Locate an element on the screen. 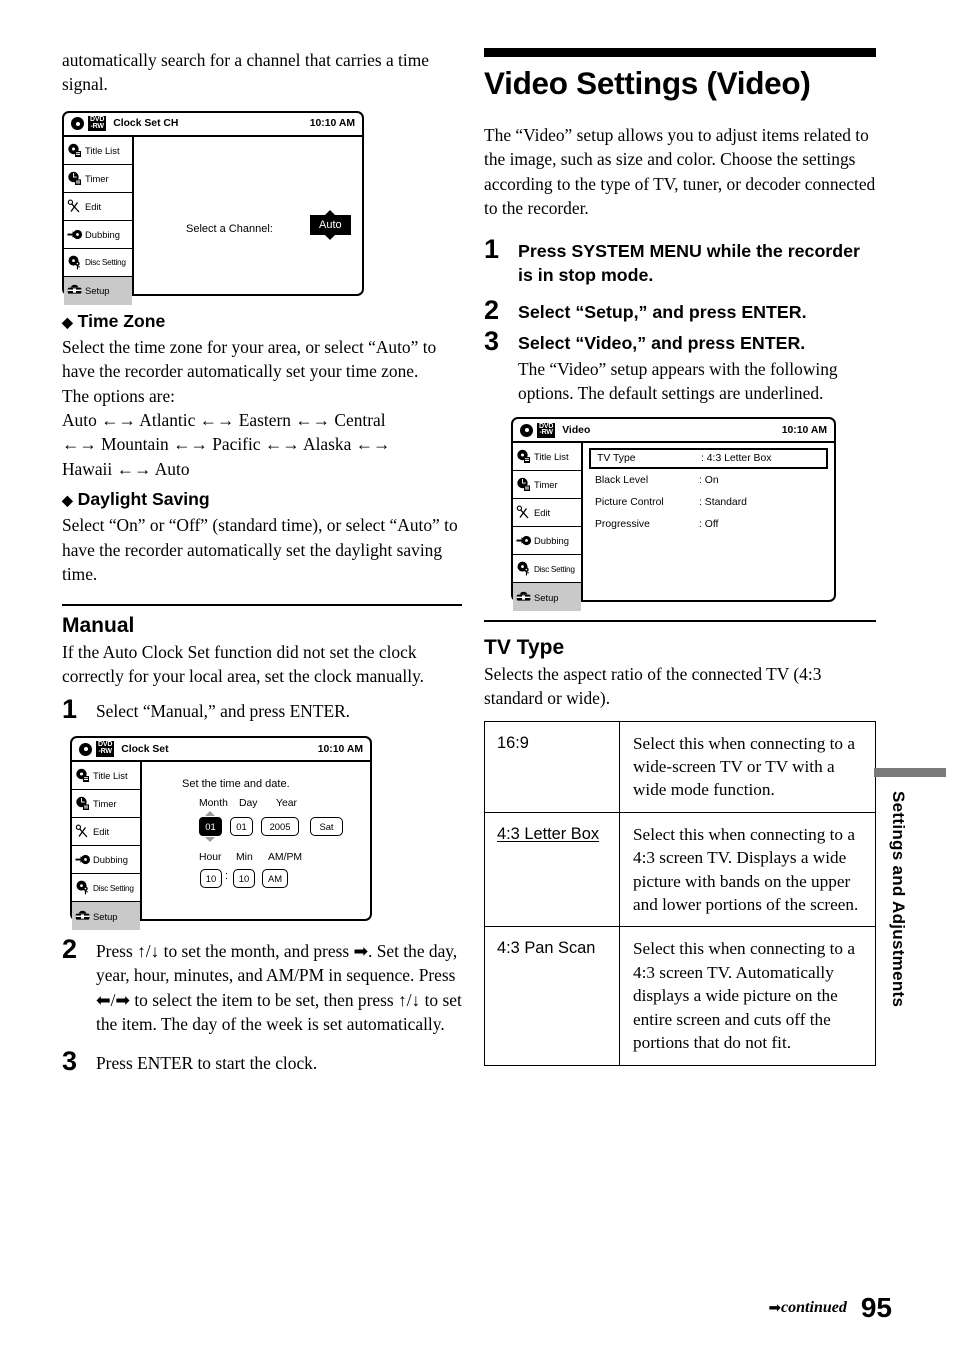 This screenshot has height=1352, width=954. month-label: Month is located at coordinates (213, 804).